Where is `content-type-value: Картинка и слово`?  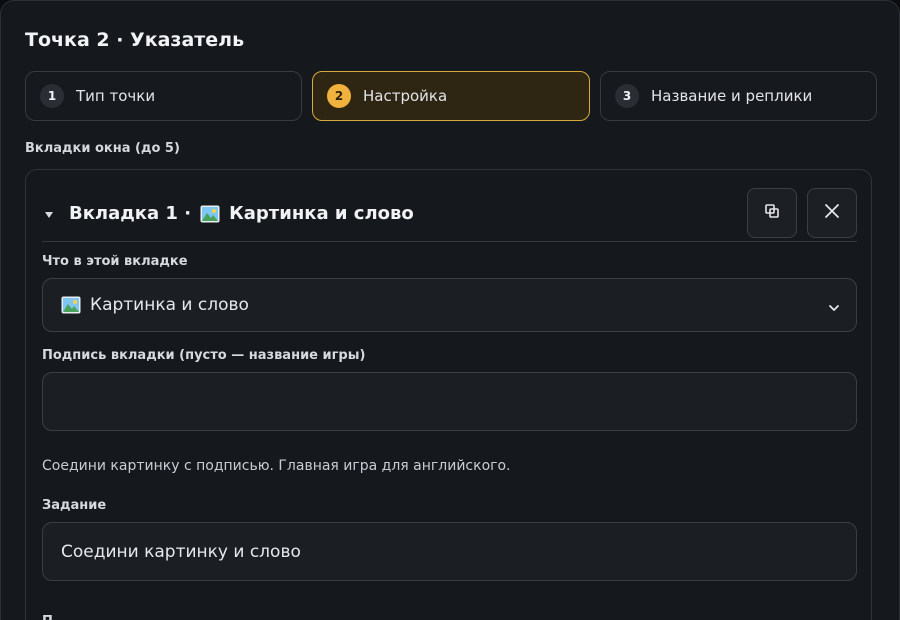
content-type-value: Картинка и слово is located at coordinates (169, 305).